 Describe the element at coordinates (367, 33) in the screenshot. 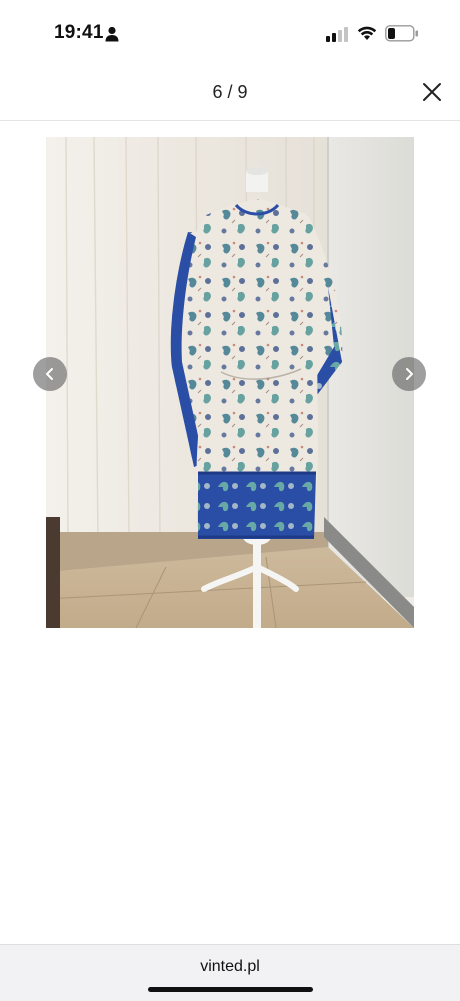

I see `wifi-icon` at that location.